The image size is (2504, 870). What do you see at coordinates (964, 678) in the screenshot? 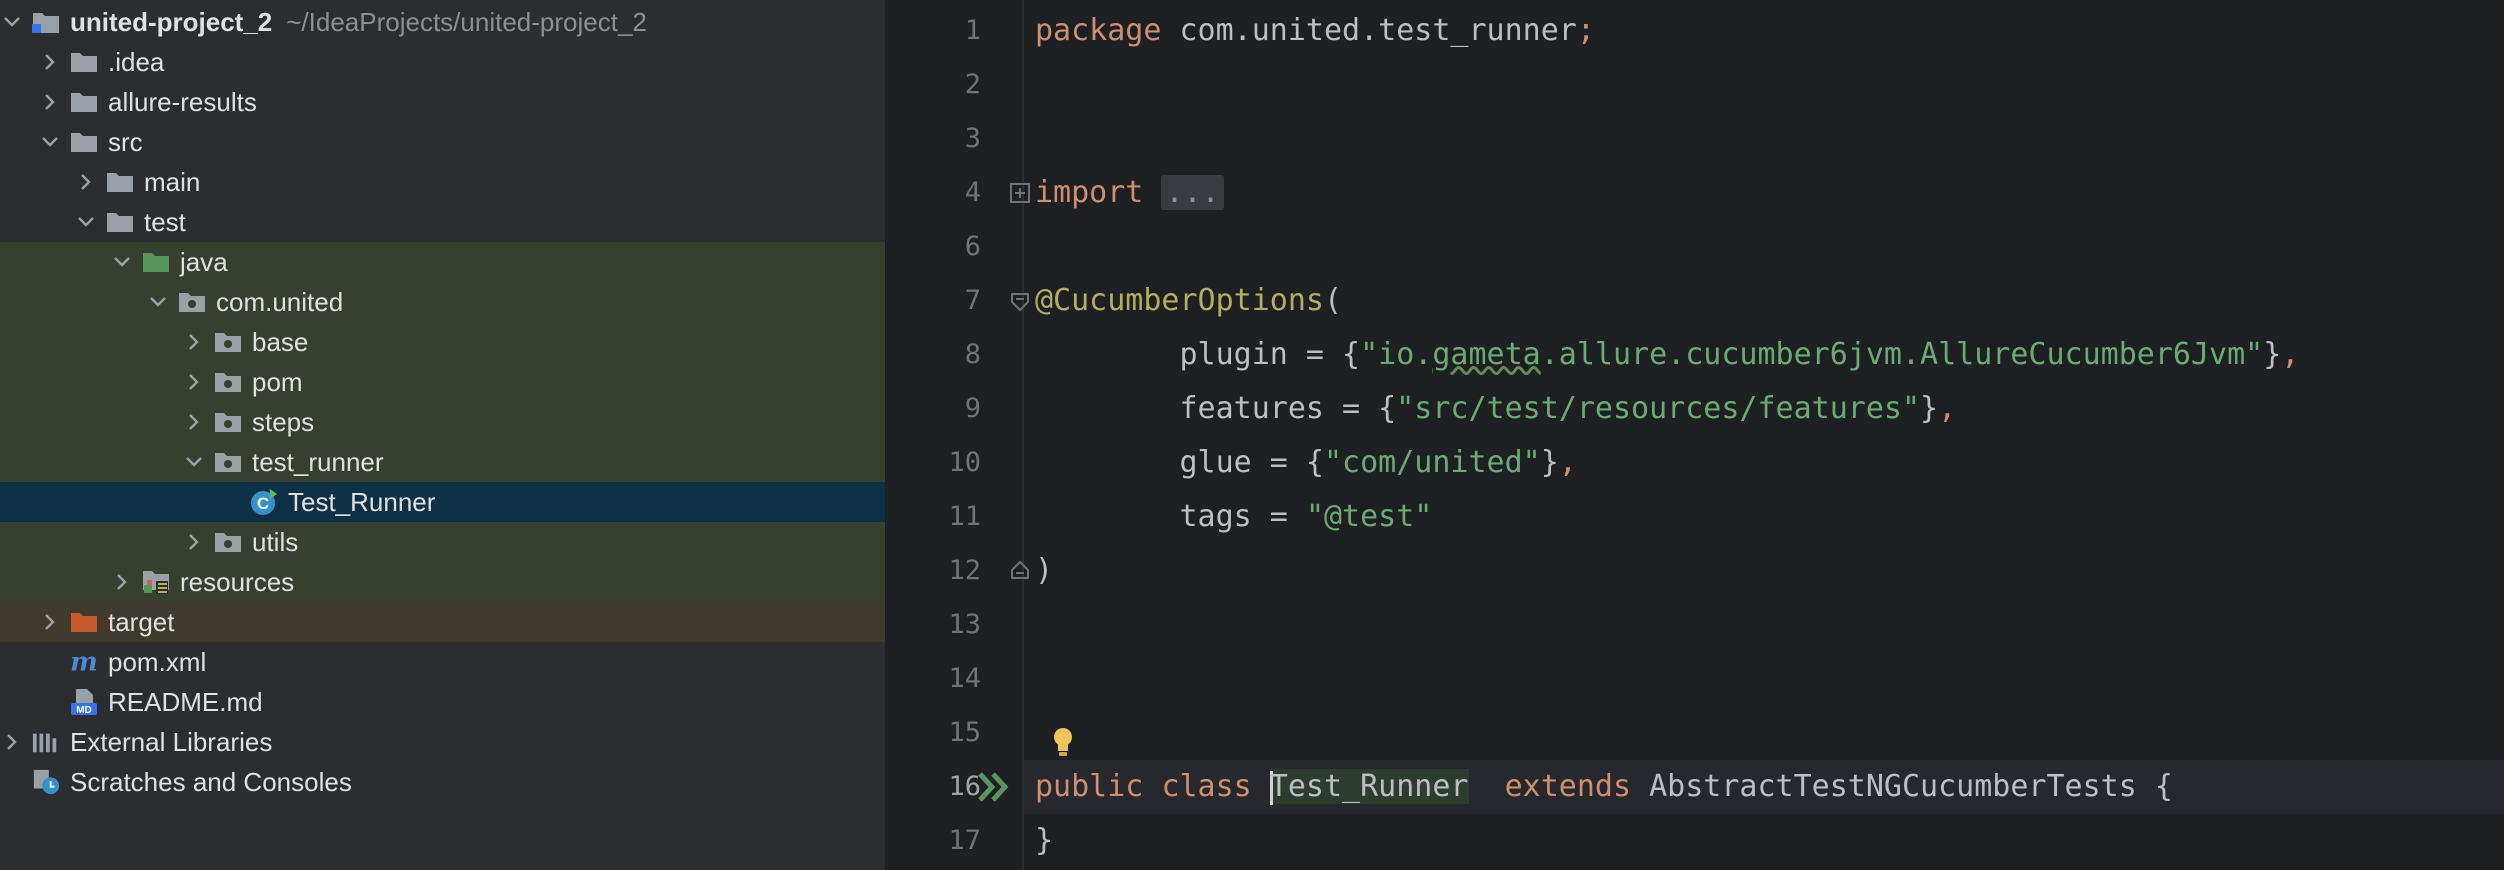
I see `line-number: 14` at bounding box center [964, 678].